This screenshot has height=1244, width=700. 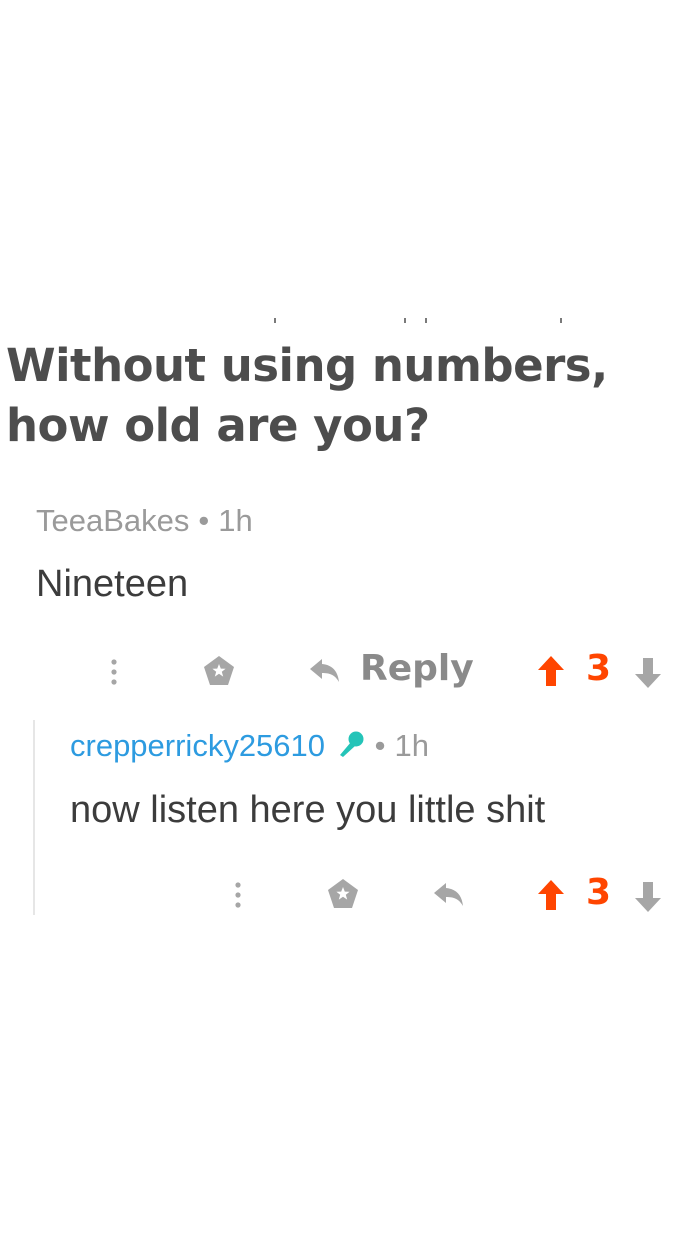 I want to click on comment-age: 1h, so click(x=235, y=520).